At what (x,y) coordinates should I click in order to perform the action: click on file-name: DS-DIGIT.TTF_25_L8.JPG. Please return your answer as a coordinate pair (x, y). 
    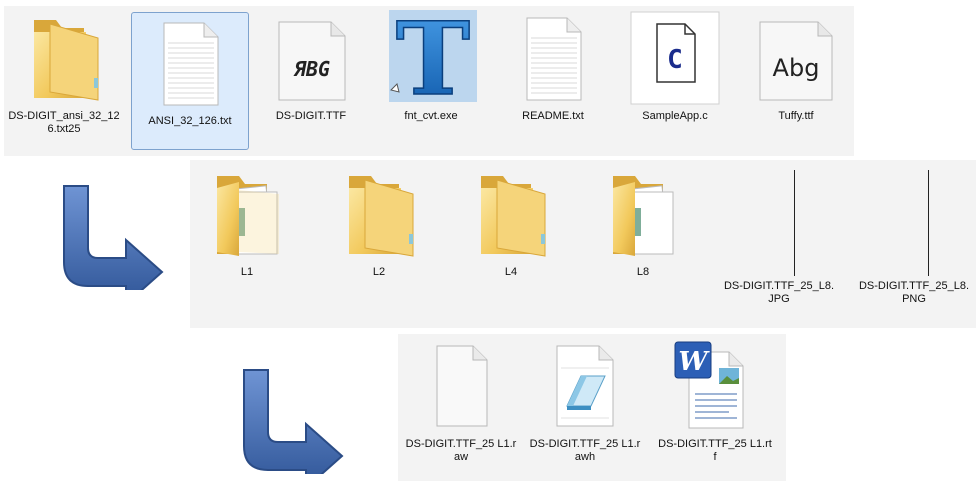
    Looking at the image, I should click on (779, 292).